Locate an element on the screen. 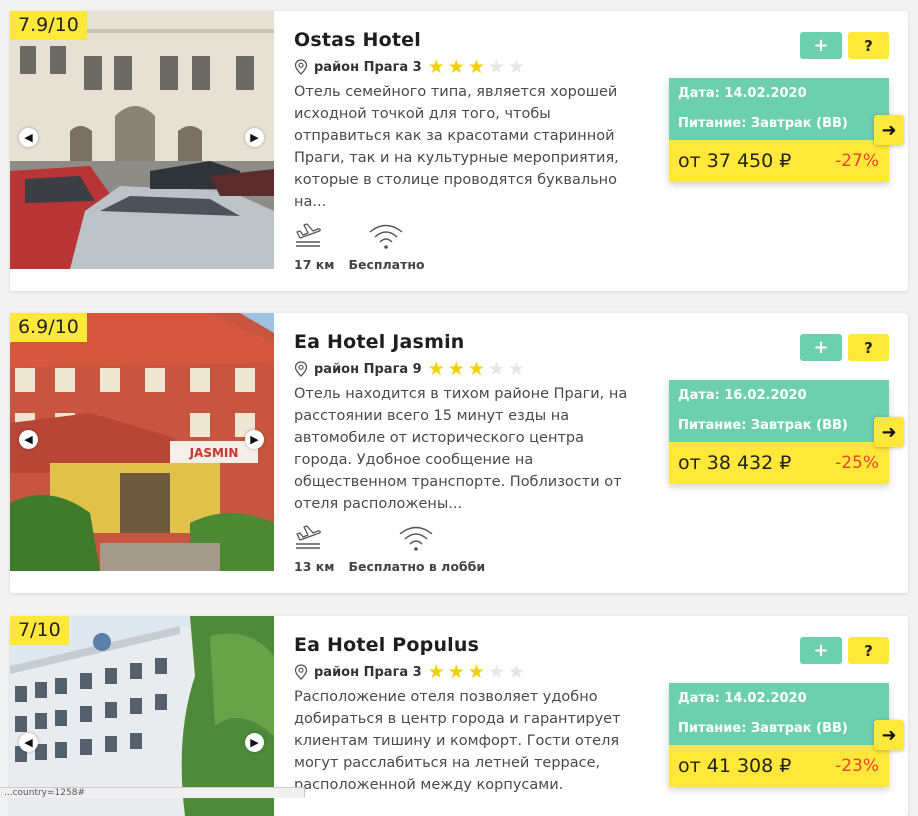 The height and width of the screenshot is (816, 918). feature-wifi: Бесплатно is located at coordinates (386, 246).